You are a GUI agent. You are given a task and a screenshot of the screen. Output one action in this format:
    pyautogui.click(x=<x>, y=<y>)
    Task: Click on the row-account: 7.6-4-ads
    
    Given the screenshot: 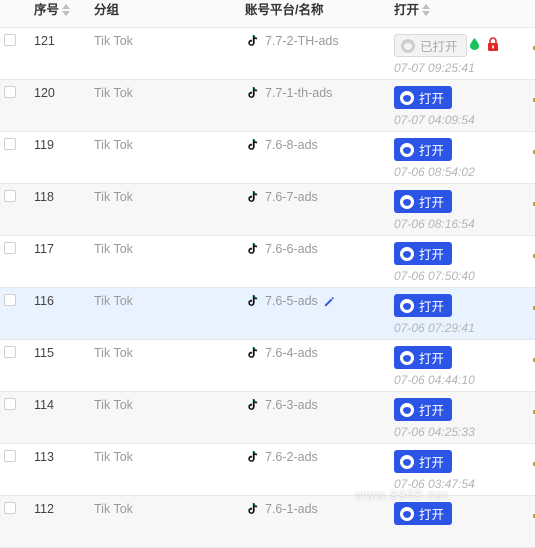 What is the action you would take?
    pyautogui.click(x=281, y=353)
    